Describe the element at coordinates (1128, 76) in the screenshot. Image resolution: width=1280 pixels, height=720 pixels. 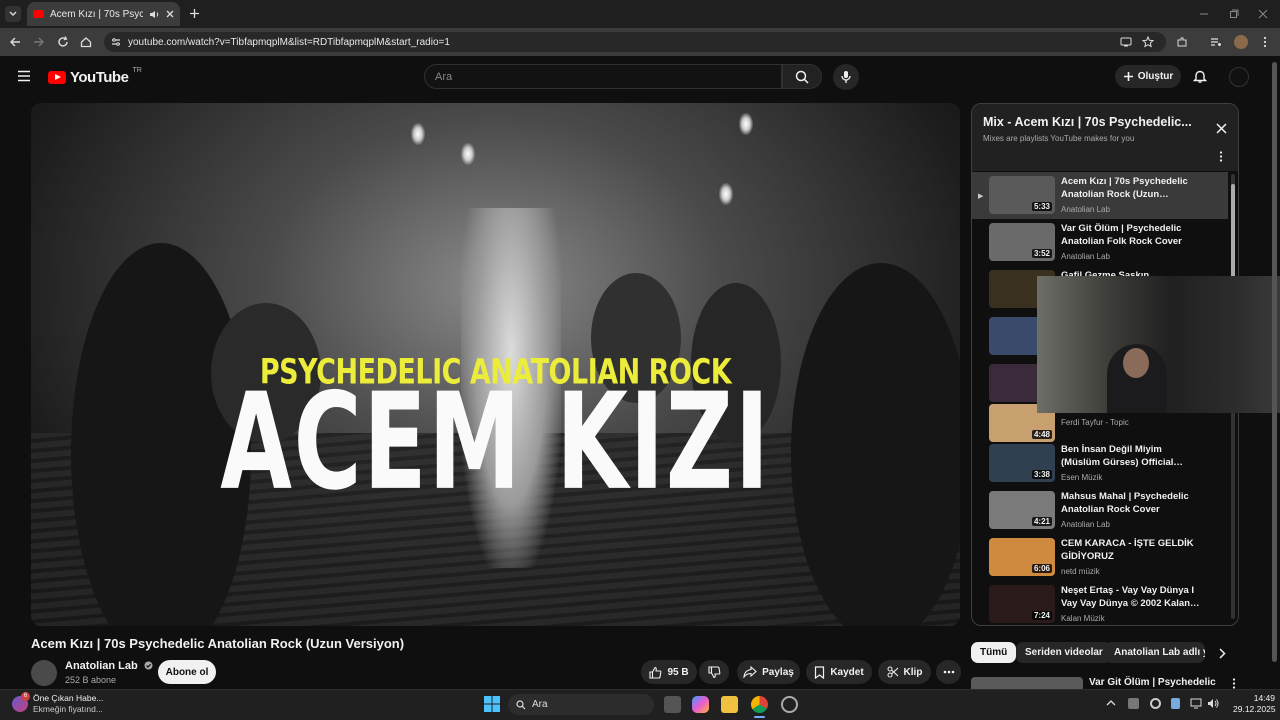
I see `plus-icon` at that location.